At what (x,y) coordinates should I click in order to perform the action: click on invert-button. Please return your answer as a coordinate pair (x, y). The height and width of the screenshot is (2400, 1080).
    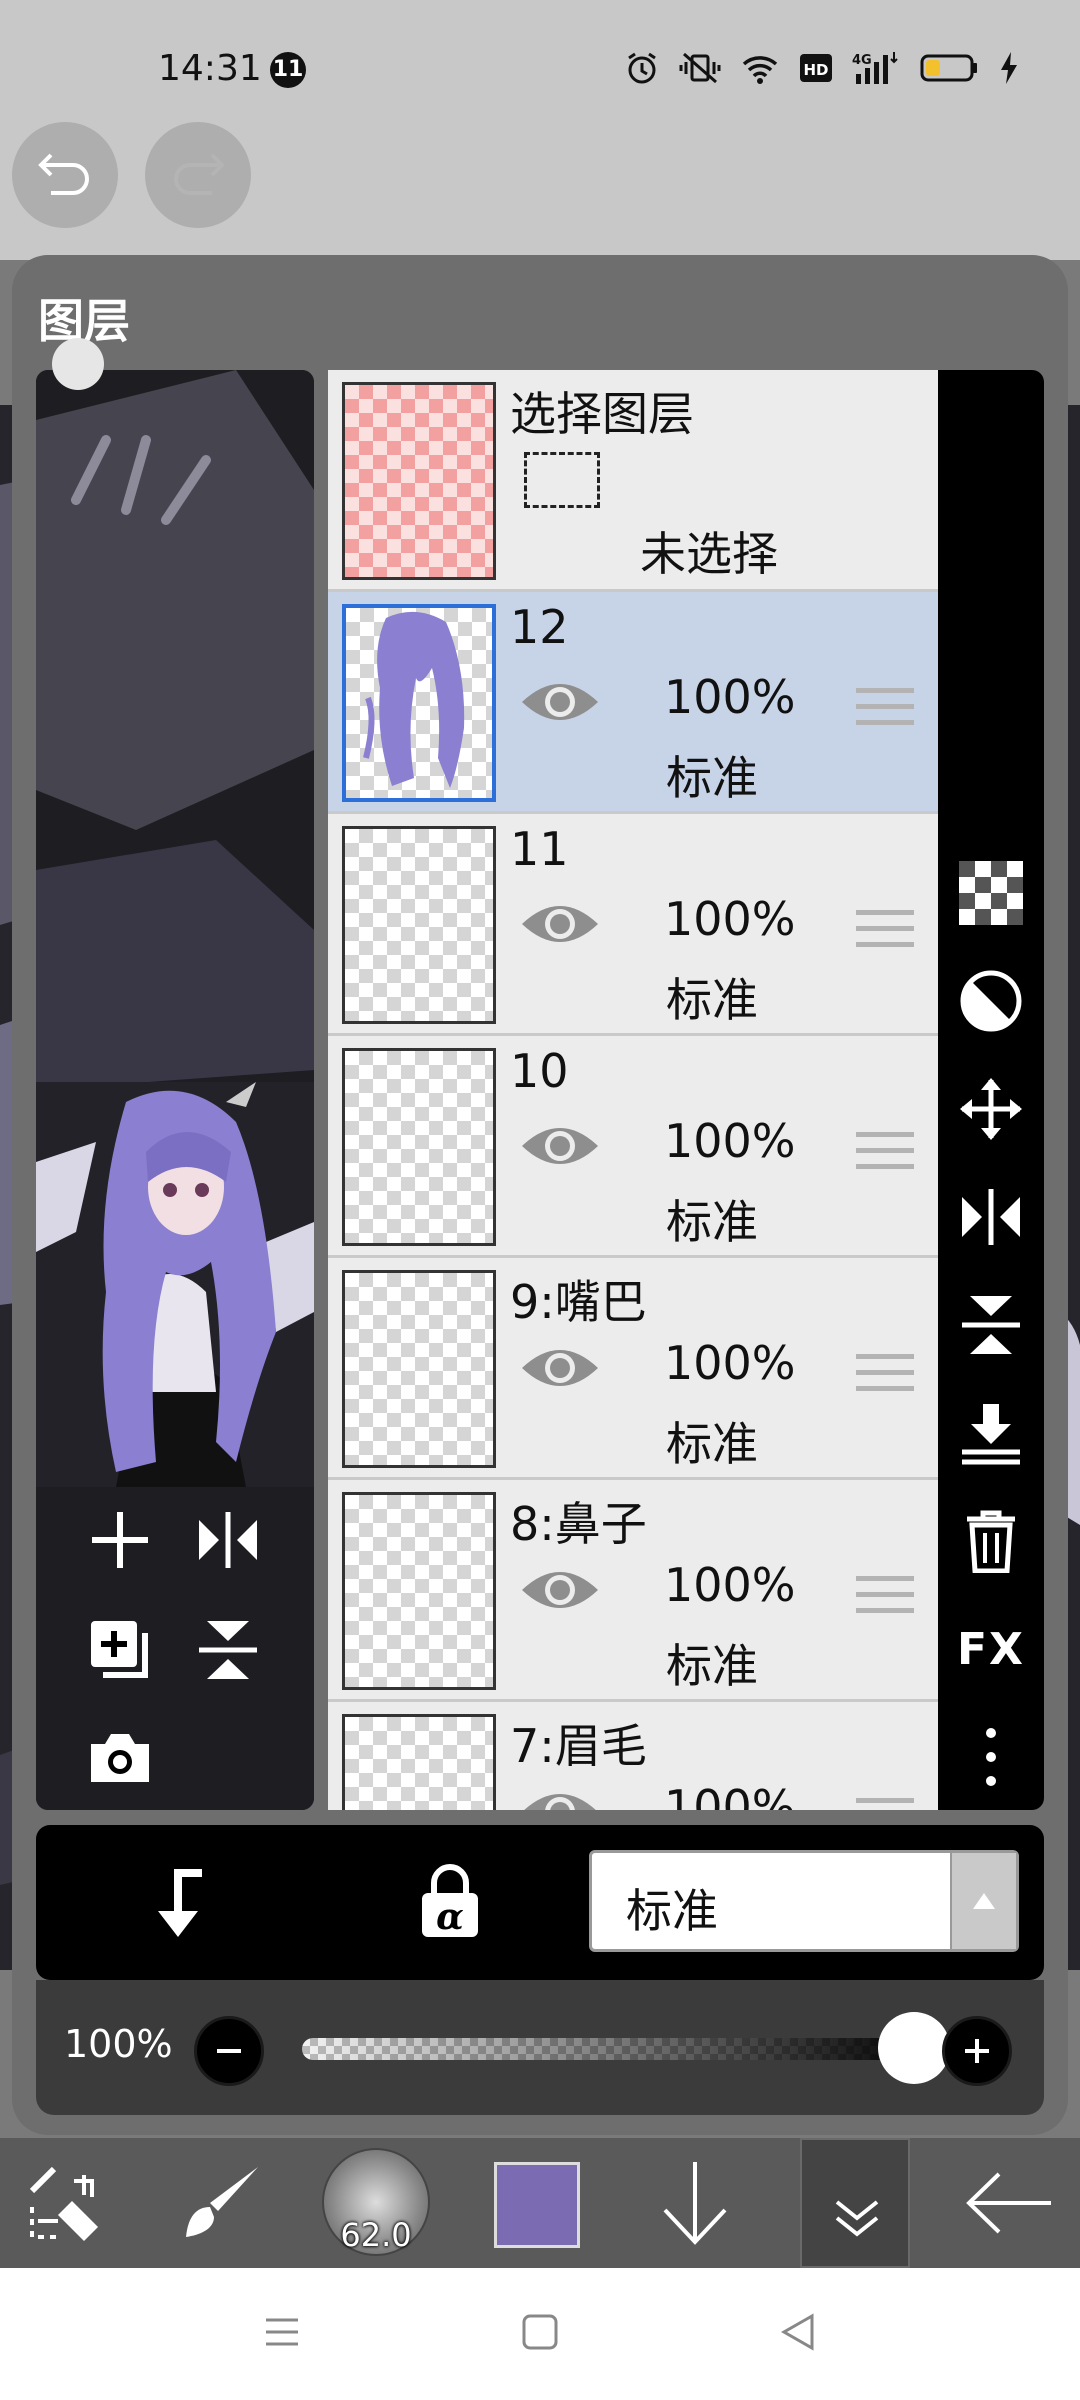
    Looking at the image, I should click on (991, 1001).